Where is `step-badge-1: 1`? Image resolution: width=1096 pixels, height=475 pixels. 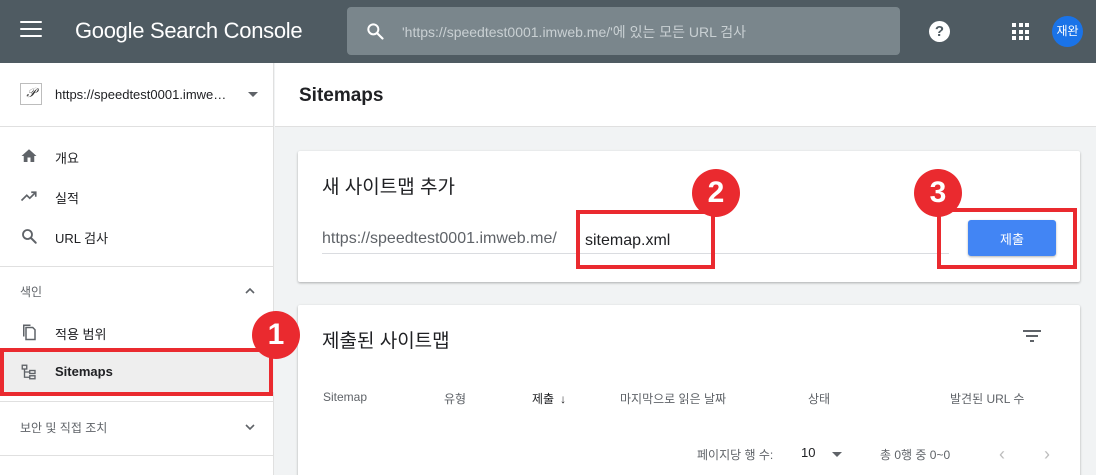
step-badge-1: 1 is located at coordinates (276, 335).